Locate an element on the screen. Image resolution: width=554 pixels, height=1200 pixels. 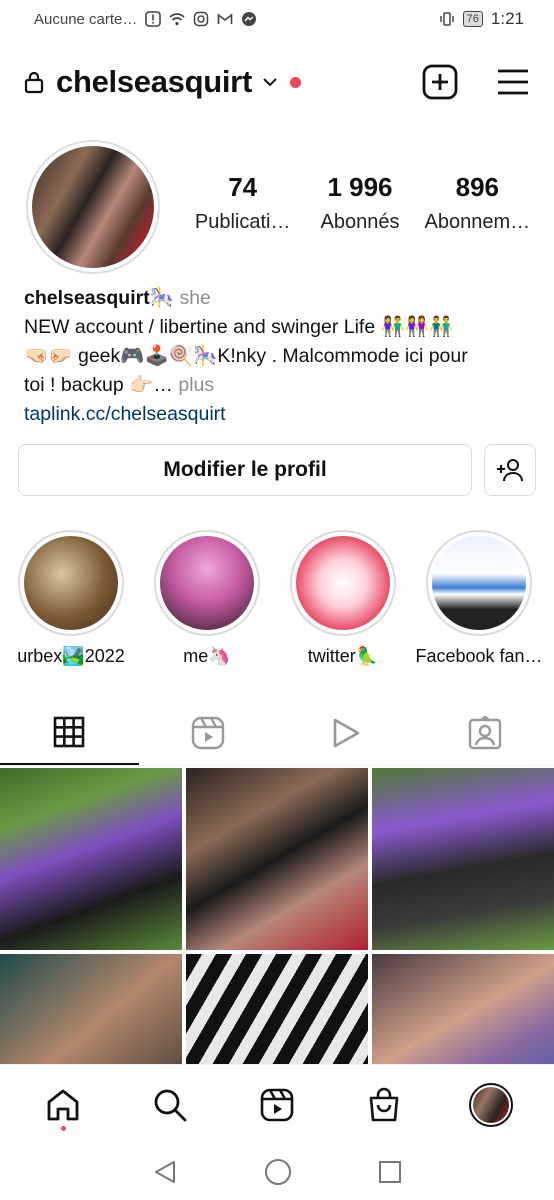
vibrate-icon is located at coordinates (446, 19).